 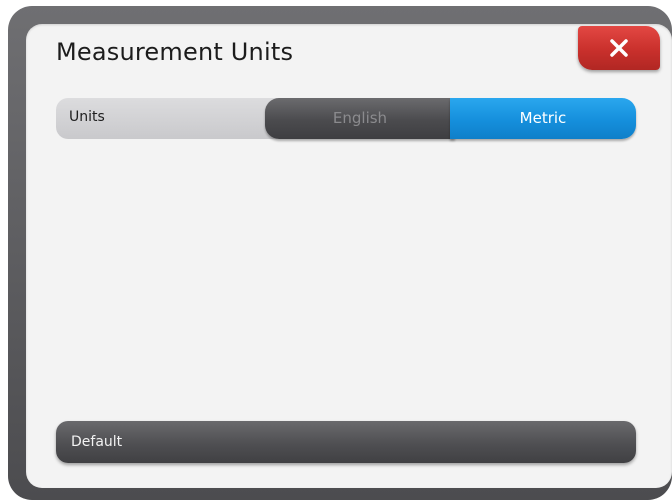 I want to click on default-button: Default, so click(x=346, y=442).